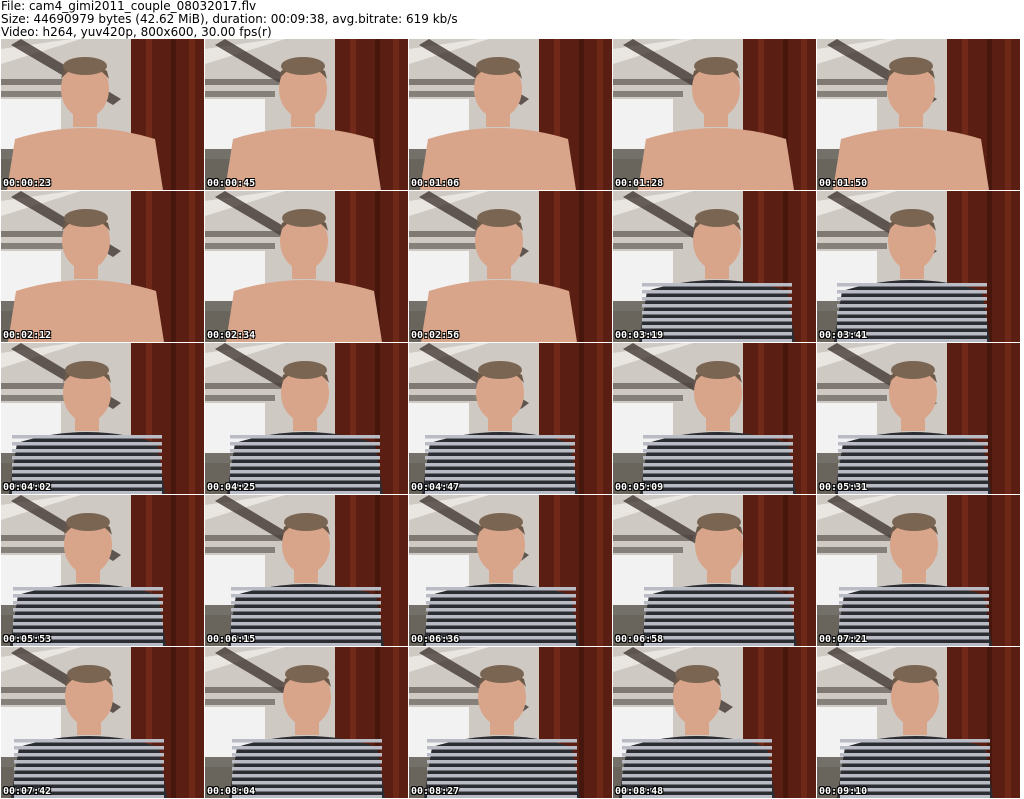 The width and height of the screenshot is (1024, 799). Describe the element at coordinates (510, 114) in the screenshot. I see `video-thumbnail: 00:01:06` at that location.